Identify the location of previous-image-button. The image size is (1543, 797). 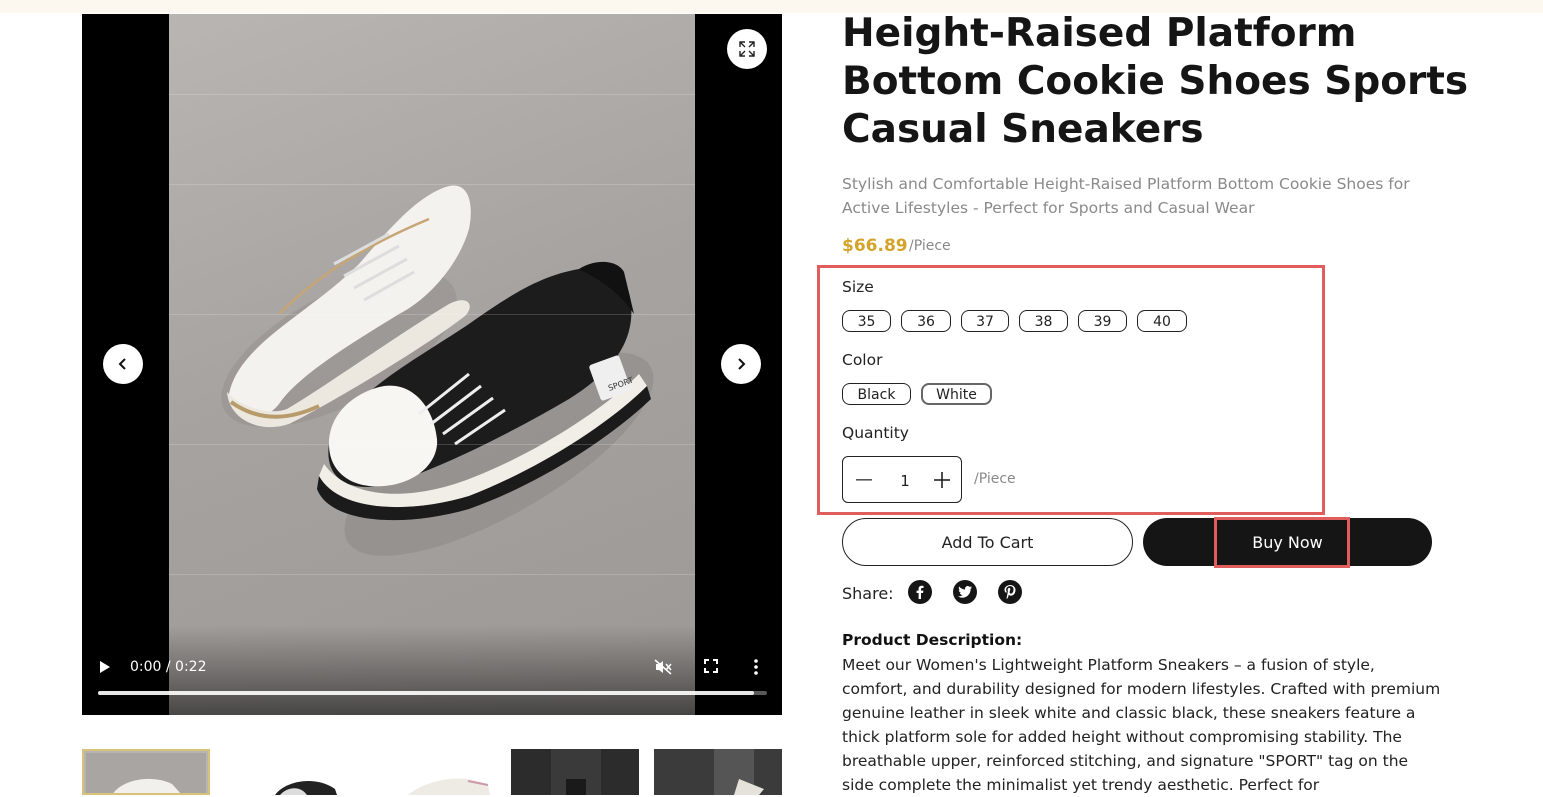
(123, 364).